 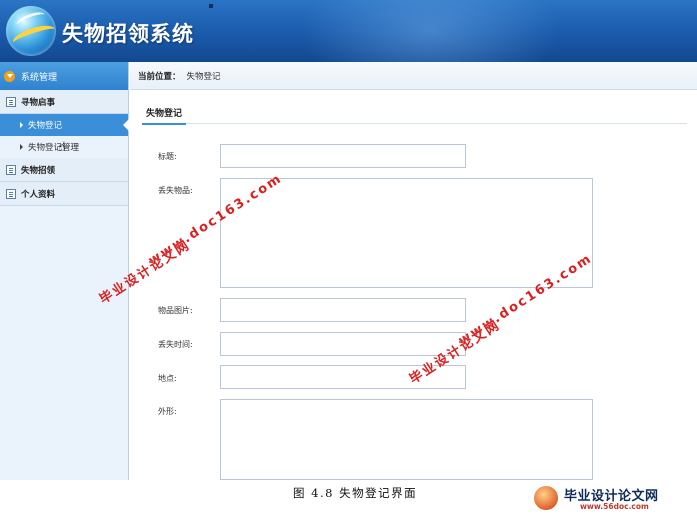 I want to click on item-label: 丢失物品:, so click(x=175, y=190).